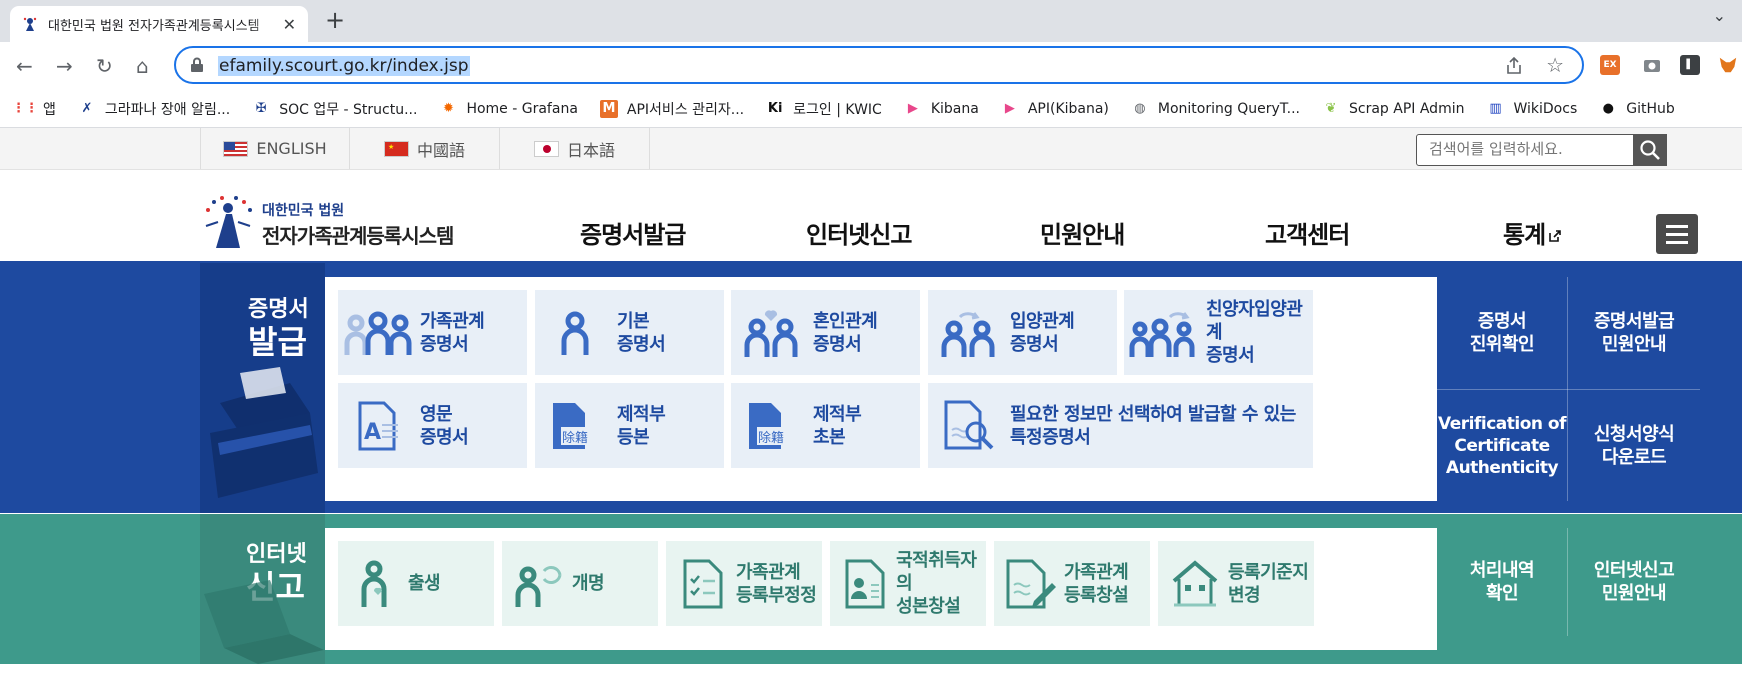  What do you see at coordinates (825, 332) in the screenshot?
I see `cert-marriage: 혼인관계 증명서` at bounding box center [825, 332].